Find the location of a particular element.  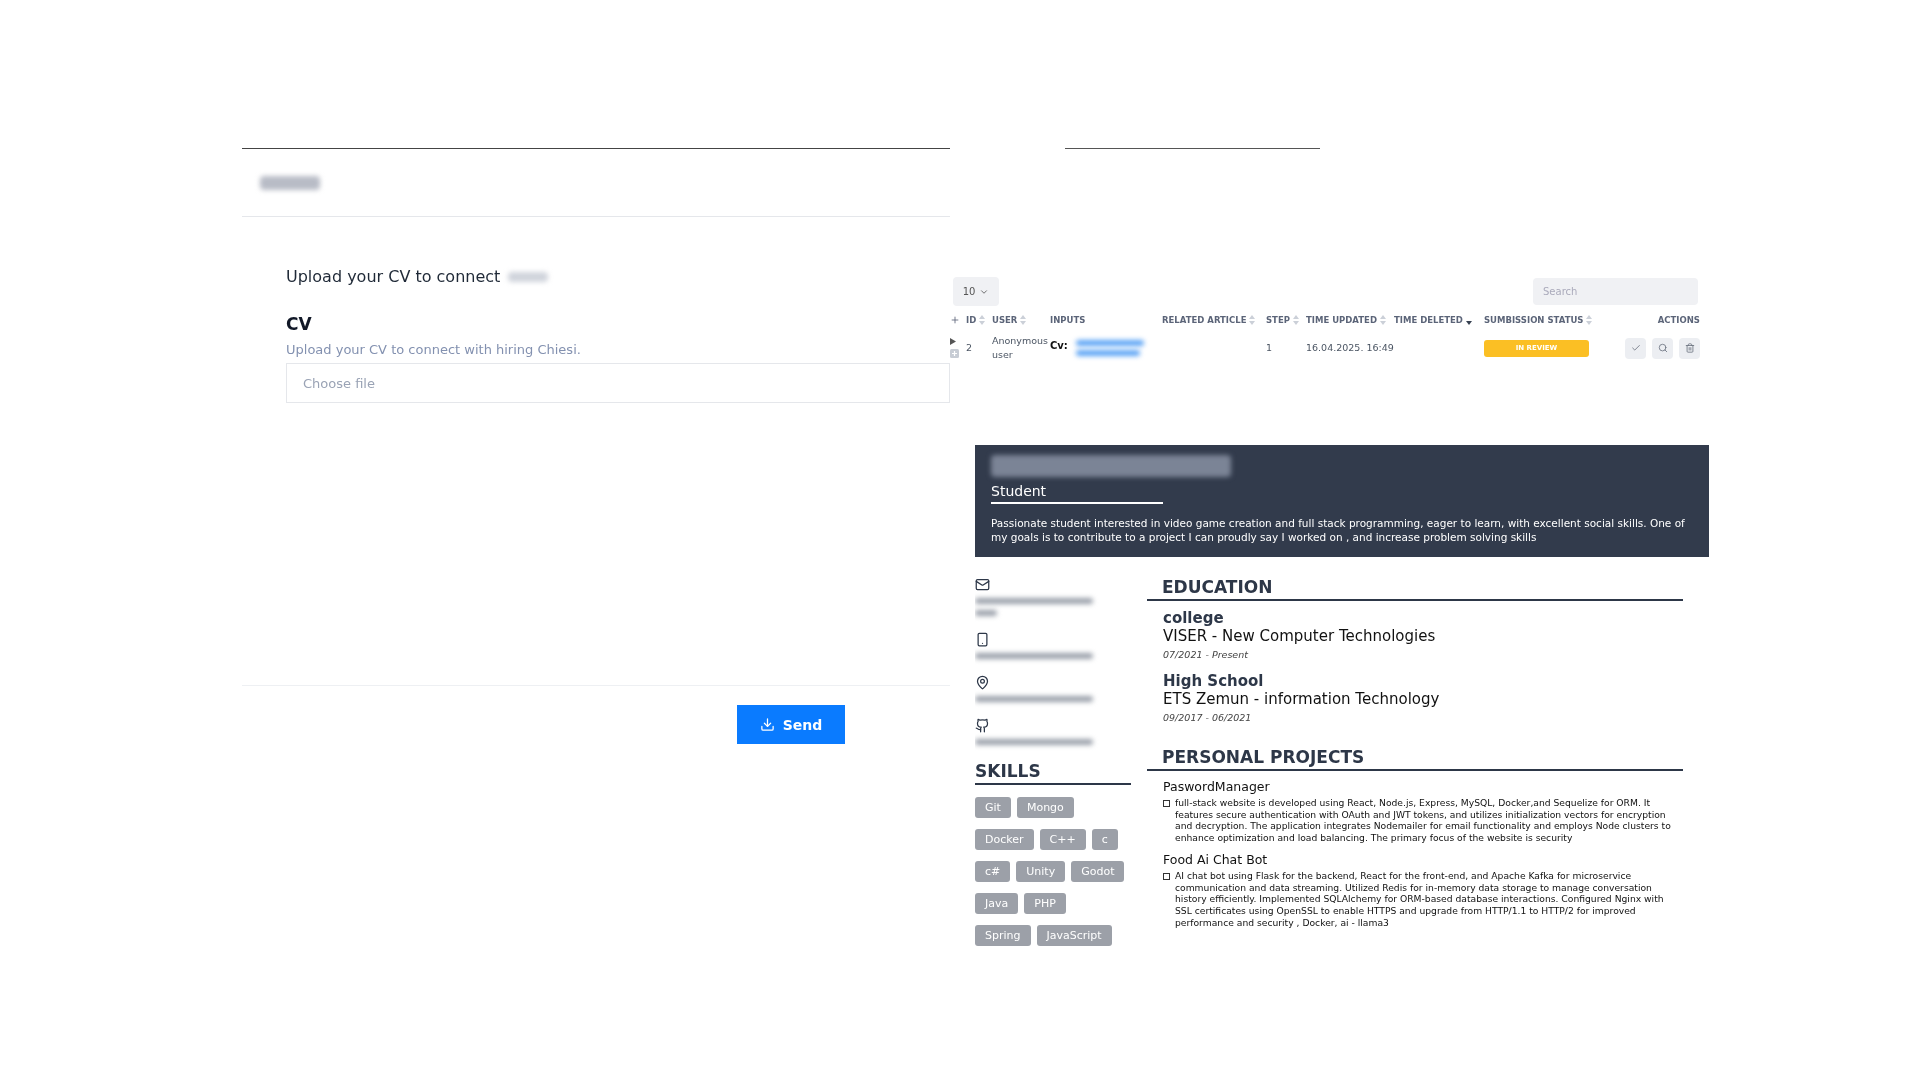

column-header: INPUTS is located at coordinates (1068, 320).